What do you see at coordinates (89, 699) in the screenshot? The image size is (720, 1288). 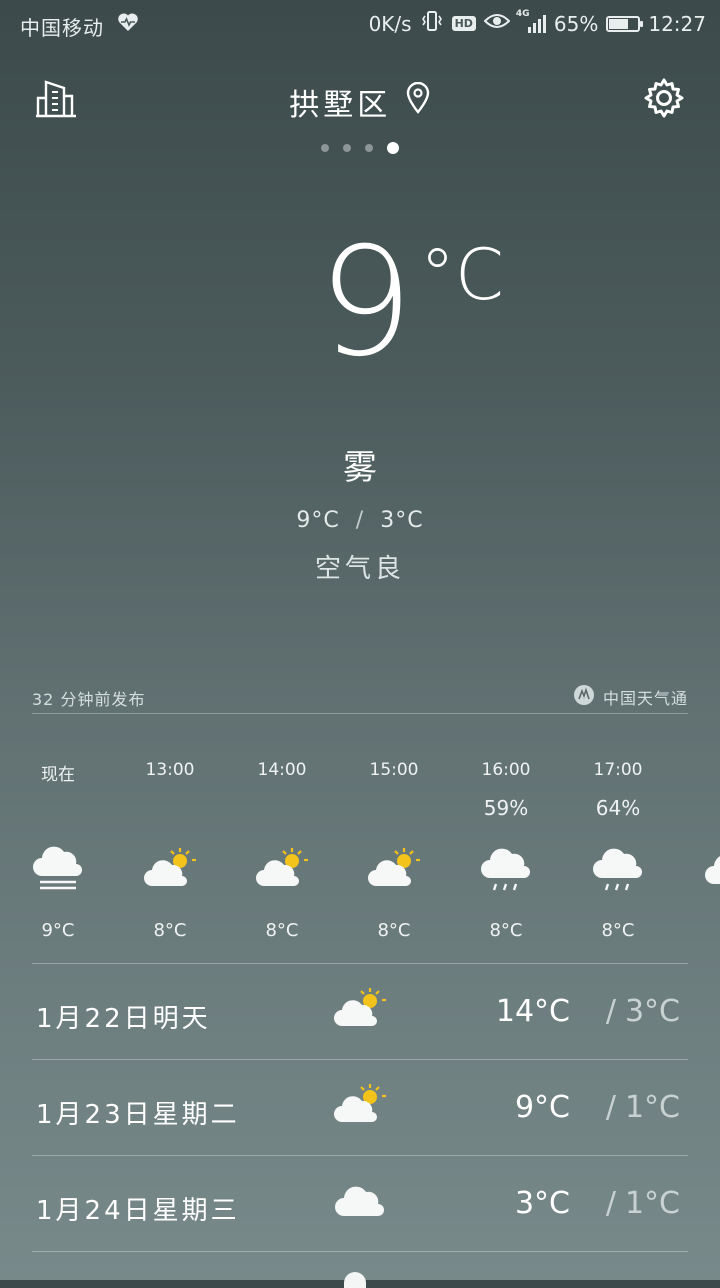 I see `published-time: 32 分钟前发布` at bounding box center [89, 699].